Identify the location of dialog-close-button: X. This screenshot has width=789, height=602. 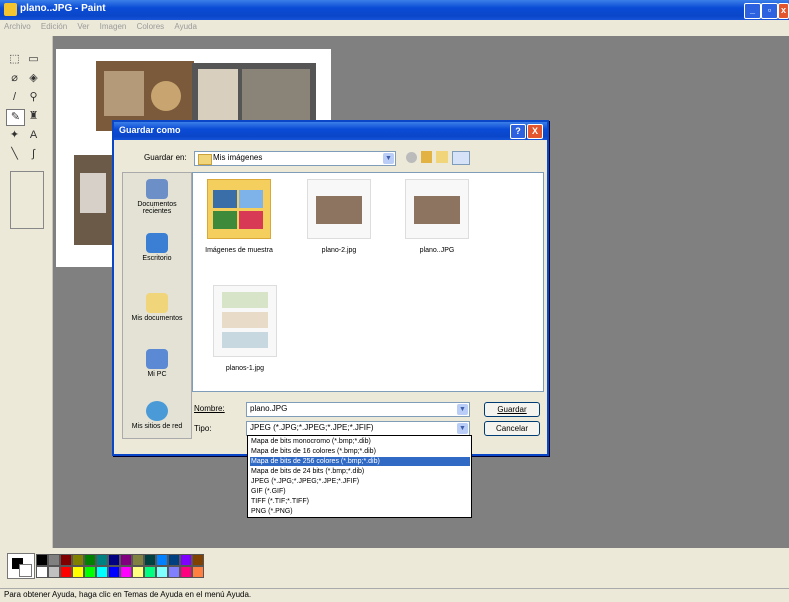
(535, 131).